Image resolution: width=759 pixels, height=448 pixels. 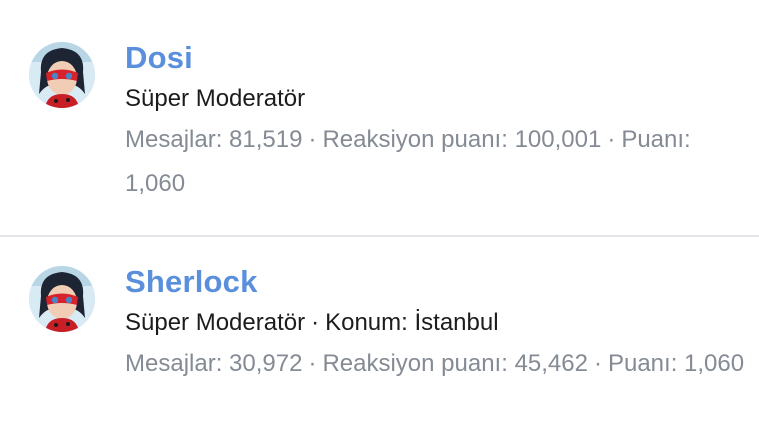 What do you see at coordinates (266, 363) in the screenshot?
I see `messages-count: 30,972` at bounding box center [266, 363].